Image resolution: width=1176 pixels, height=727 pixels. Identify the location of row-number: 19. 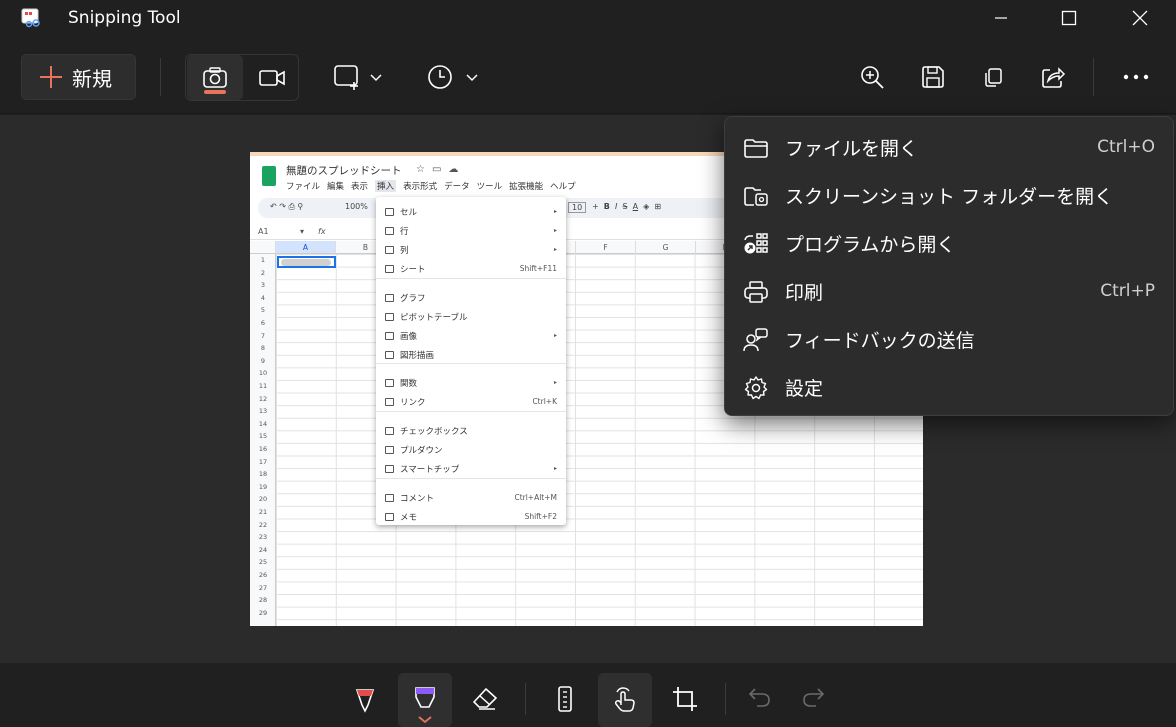
(263, 486).